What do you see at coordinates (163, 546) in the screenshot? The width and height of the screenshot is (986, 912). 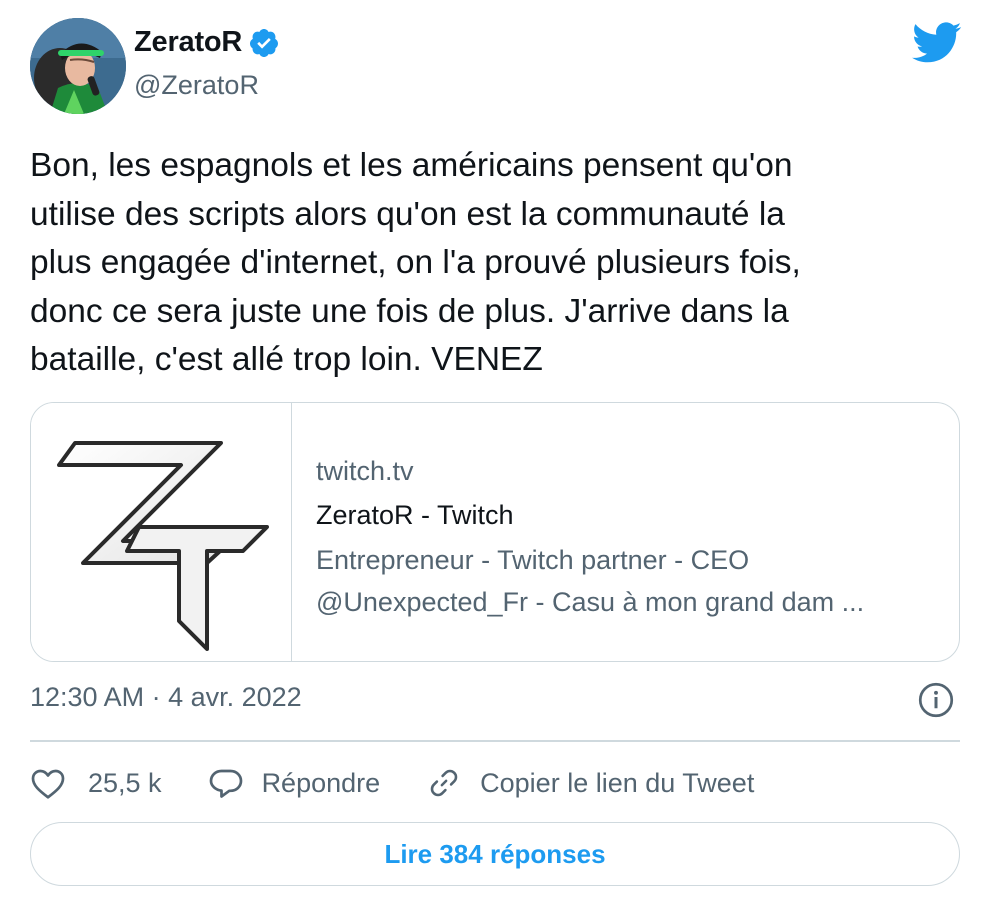 I see `zt-logo` at bounding box center [163, 546].